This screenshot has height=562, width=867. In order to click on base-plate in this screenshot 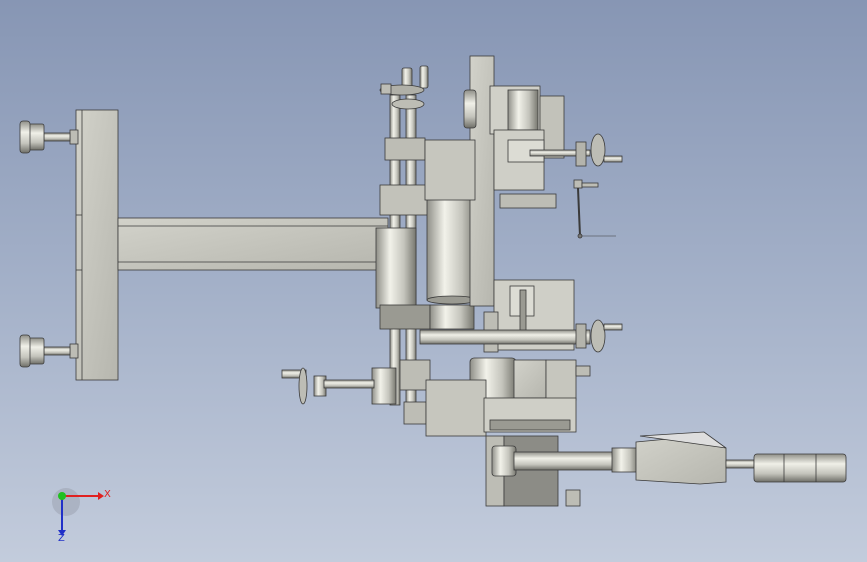, I will do `click(97, 245)`.